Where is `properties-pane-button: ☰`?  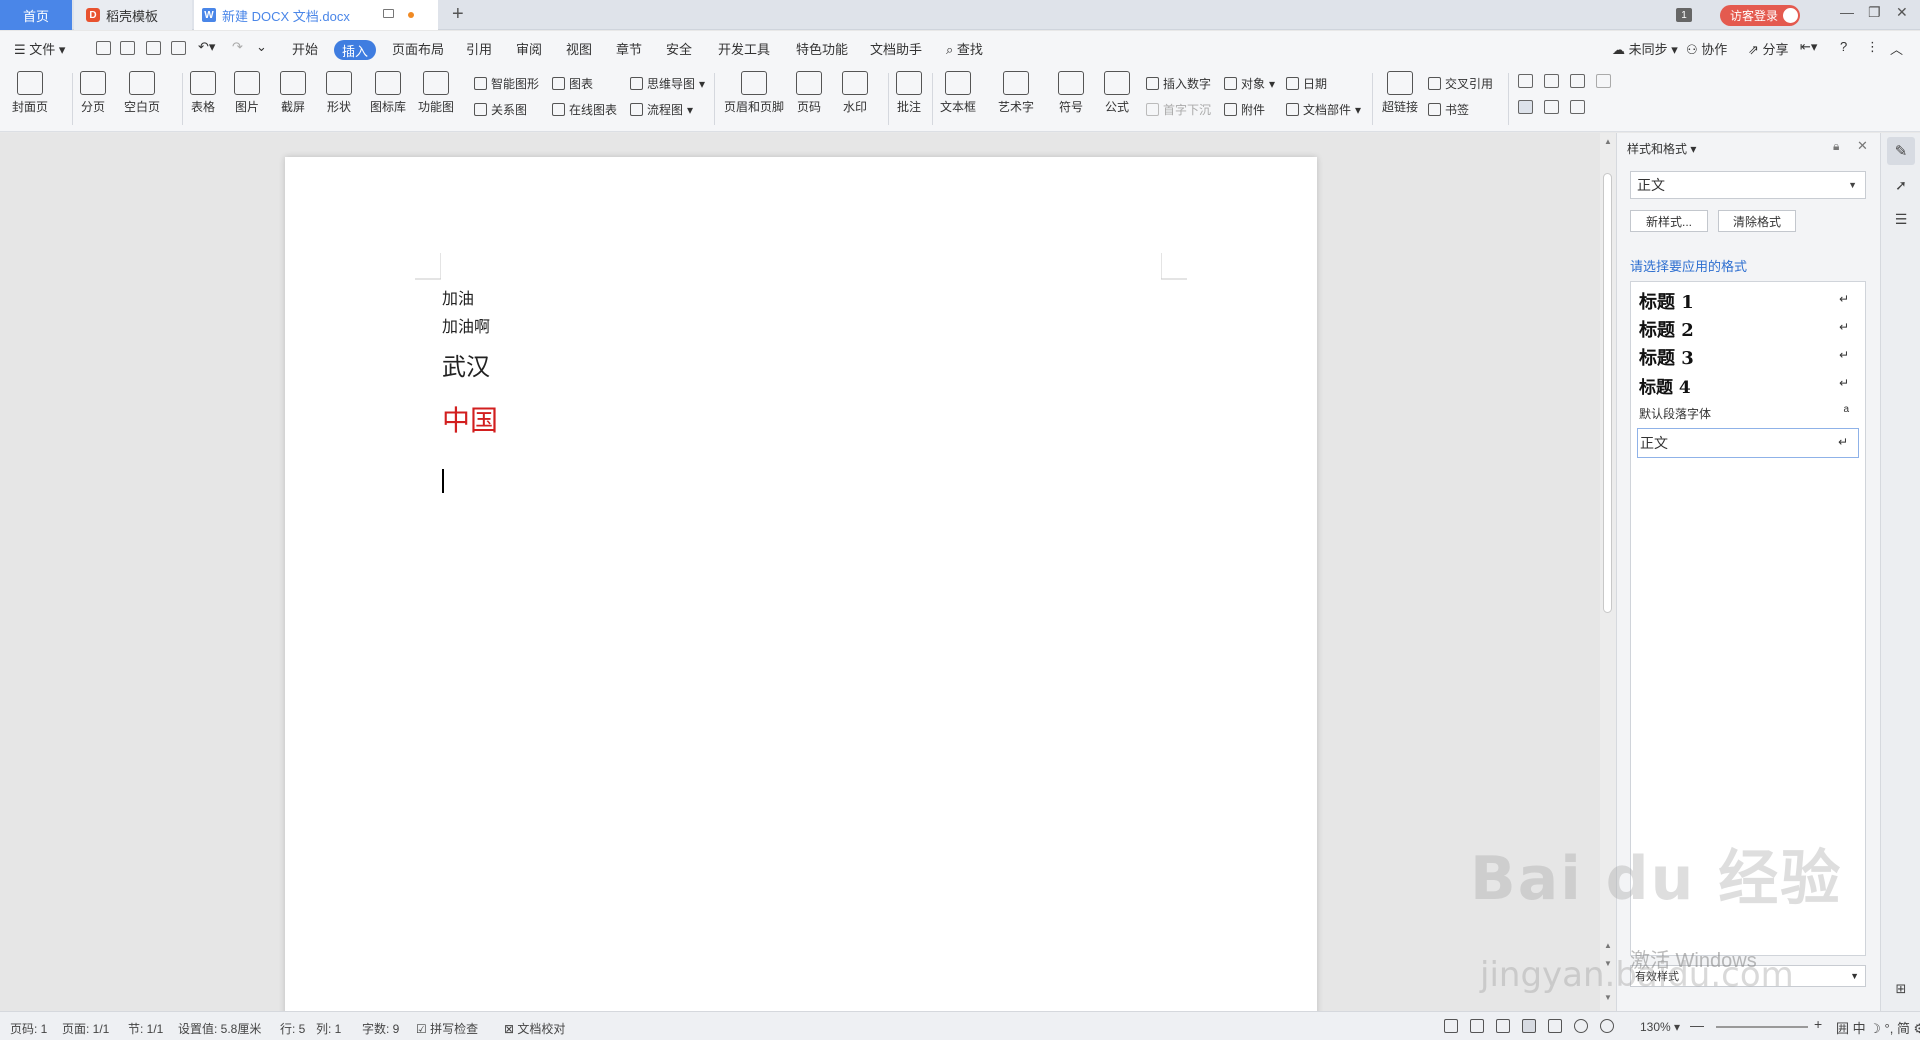 properties-pane-button: ☰ is located at coordinates (1901, 219).